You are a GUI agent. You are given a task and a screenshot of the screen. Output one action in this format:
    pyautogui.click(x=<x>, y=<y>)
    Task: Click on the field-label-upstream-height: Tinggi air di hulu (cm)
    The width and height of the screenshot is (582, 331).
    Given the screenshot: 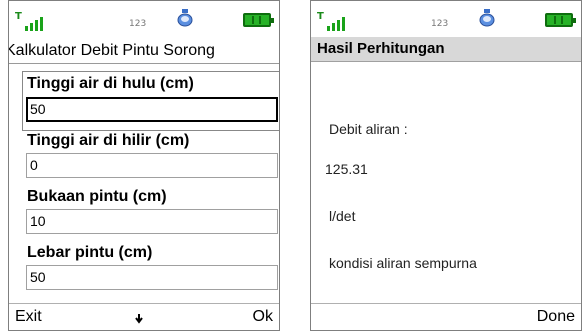 What is the action you would take?
    pyautogui.click(x=110, y=83)
    